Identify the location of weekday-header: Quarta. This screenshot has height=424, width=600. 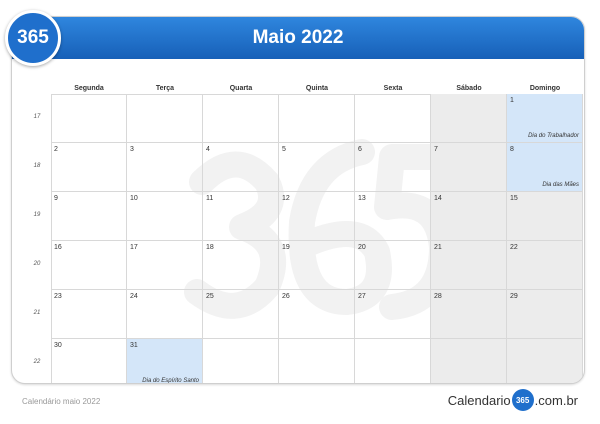
(241, 88).